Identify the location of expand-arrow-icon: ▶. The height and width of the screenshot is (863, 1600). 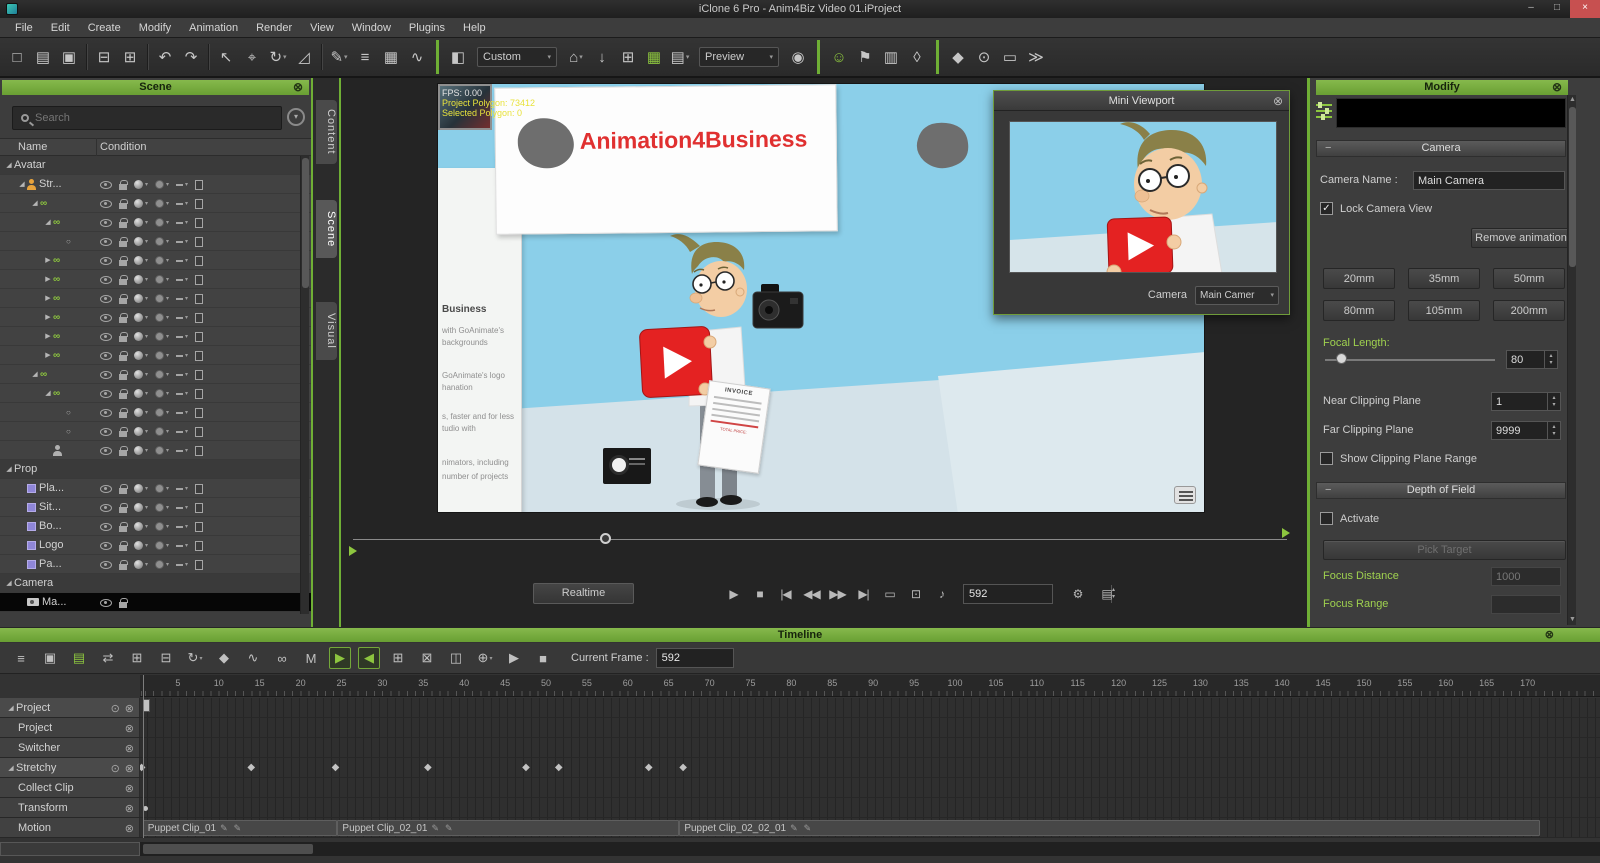
(48, 279).